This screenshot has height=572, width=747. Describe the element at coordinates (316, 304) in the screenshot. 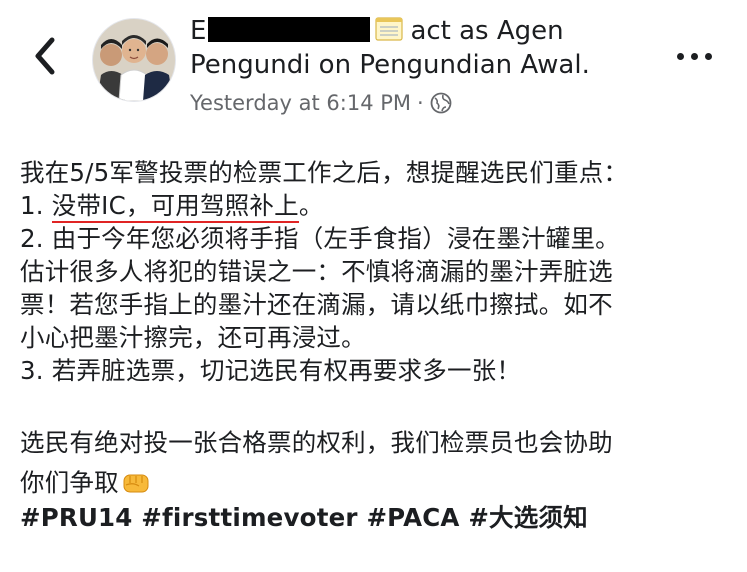

I see `post-line: 票！若您手指上的墨汁还在滴漏，请以纸巾擦拭。如不` at that location.